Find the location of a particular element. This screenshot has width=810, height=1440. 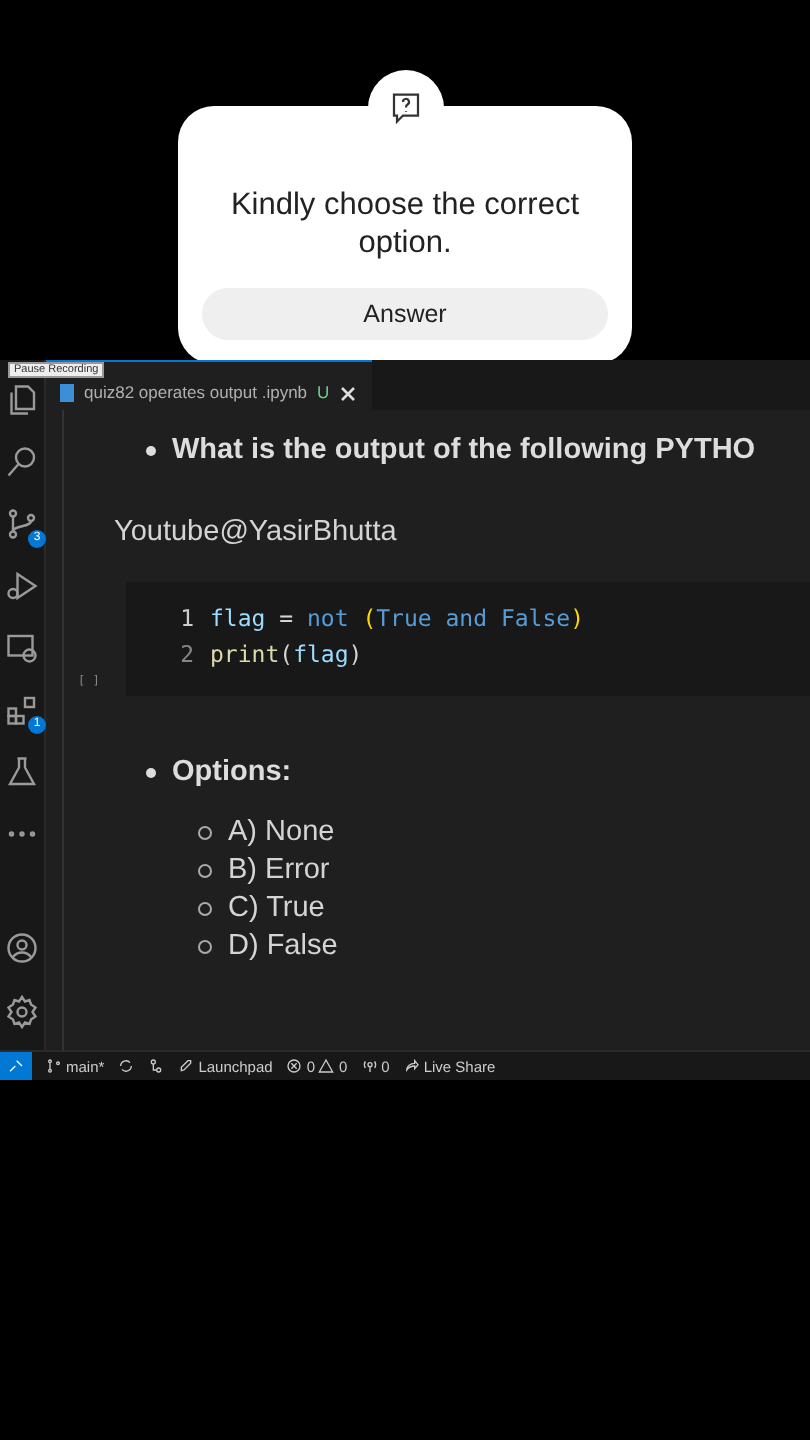

source-control-icon is located at coordinates (22, 524).